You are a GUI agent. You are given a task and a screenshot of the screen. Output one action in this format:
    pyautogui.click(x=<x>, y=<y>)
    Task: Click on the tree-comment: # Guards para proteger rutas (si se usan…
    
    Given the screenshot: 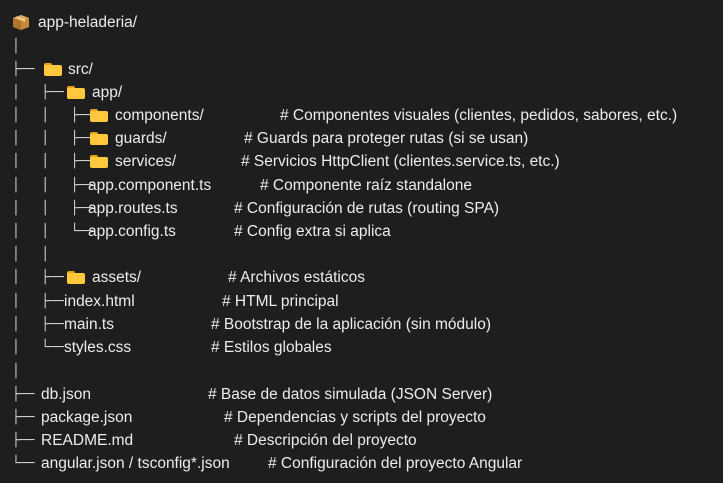 What is the action you would take?
    pyautogui.click(x=386, y=138)
    